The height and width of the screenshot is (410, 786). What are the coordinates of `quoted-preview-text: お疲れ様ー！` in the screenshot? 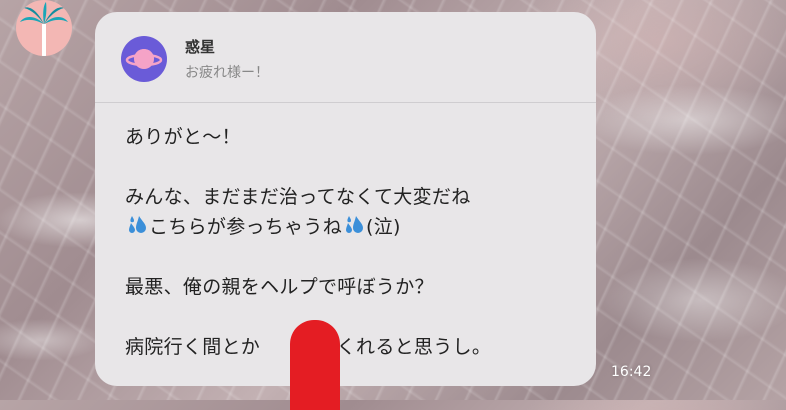 It's located at (227, 73).